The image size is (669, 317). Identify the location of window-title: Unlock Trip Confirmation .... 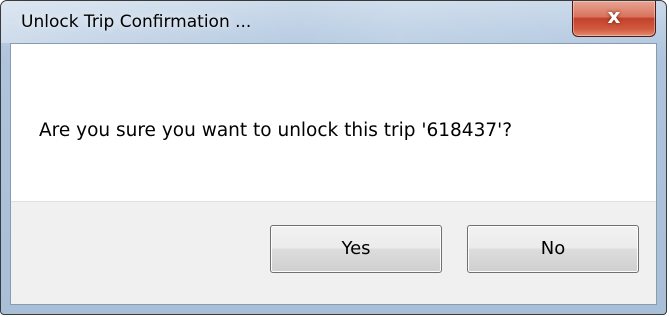
(136, 22).